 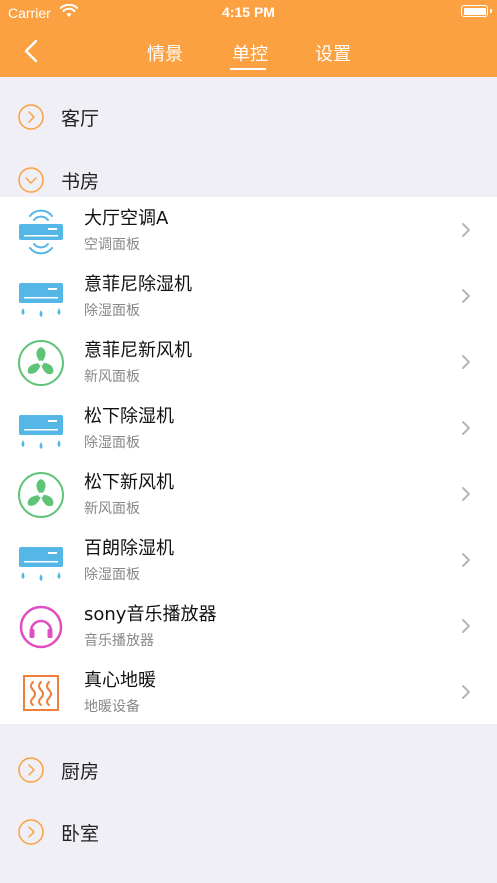 I want to click on air-conditioner-icon, so click(x=41, y=232).